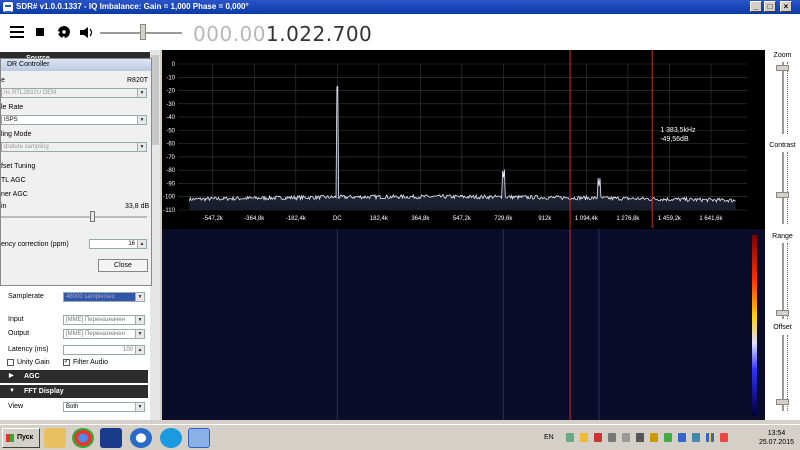 The width and height of the screenshot is (800, 450). I want to click on input-value: [MME] Переназначен, so click(95, 320).